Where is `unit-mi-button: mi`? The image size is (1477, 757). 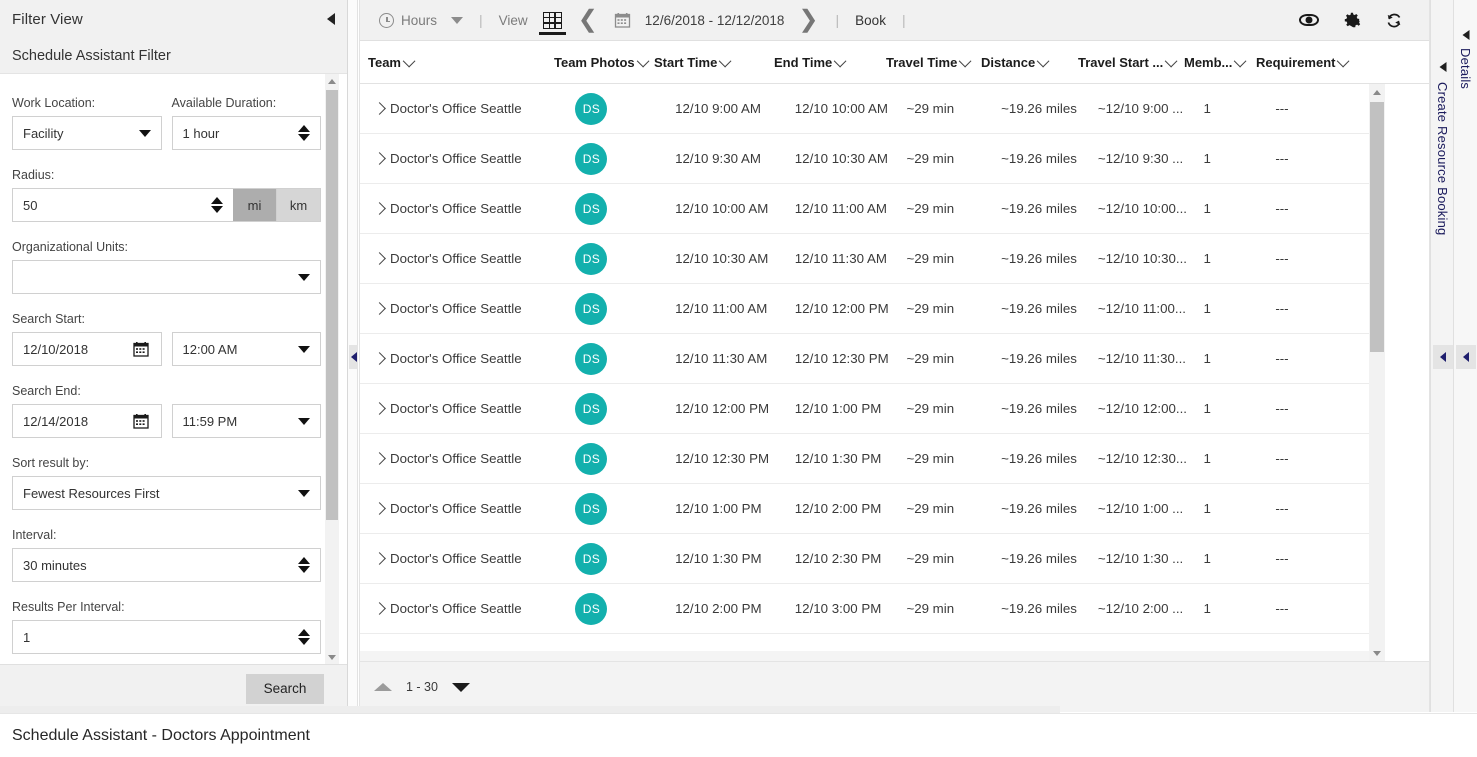 unit-mi-button: mi is located at coordinates (255, 205).